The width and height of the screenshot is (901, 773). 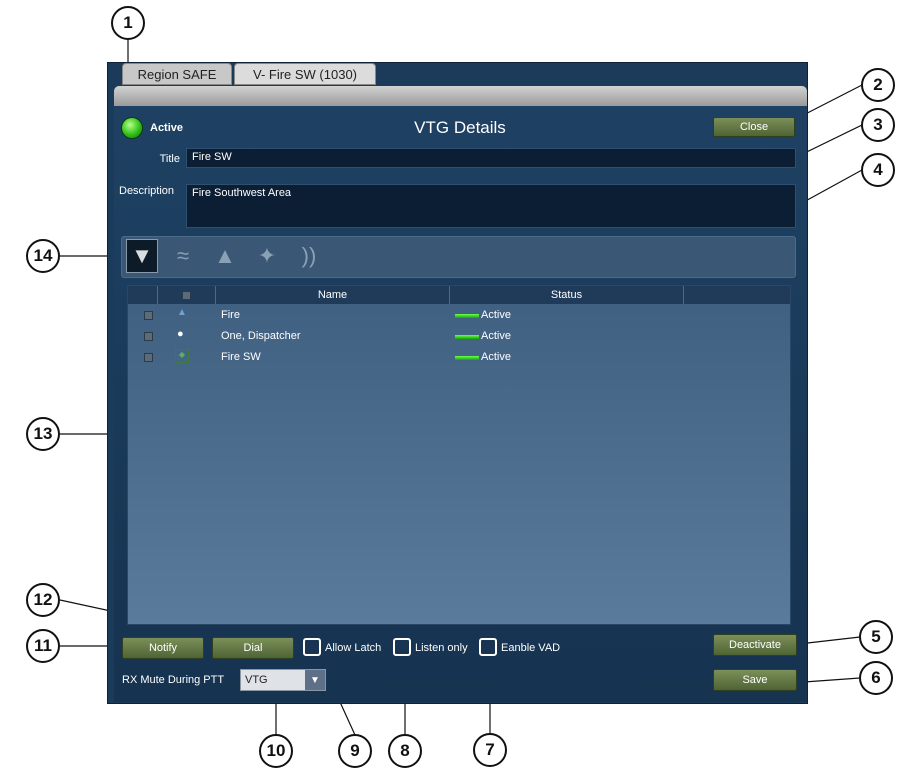 I want to click on close-button: Close, so click(x=754, y=127).